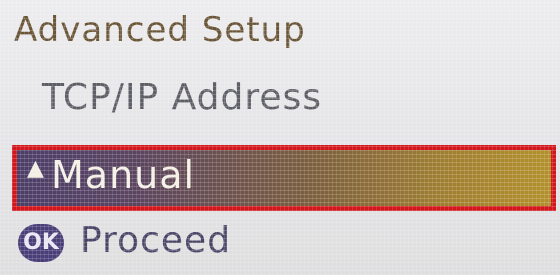 This screenshot has height=275, width=560. I want to click on up-arrow-icon: ▲, so click(35, 168).